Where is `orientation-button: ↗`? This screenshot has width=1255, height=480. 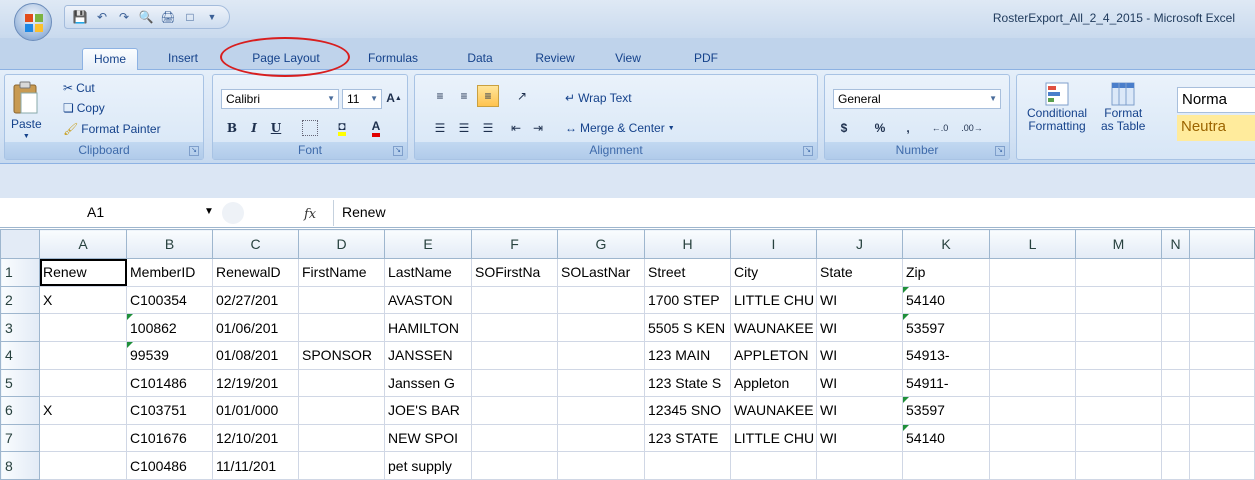 orientation-button: ↗ is located at coordinates (522, 96).